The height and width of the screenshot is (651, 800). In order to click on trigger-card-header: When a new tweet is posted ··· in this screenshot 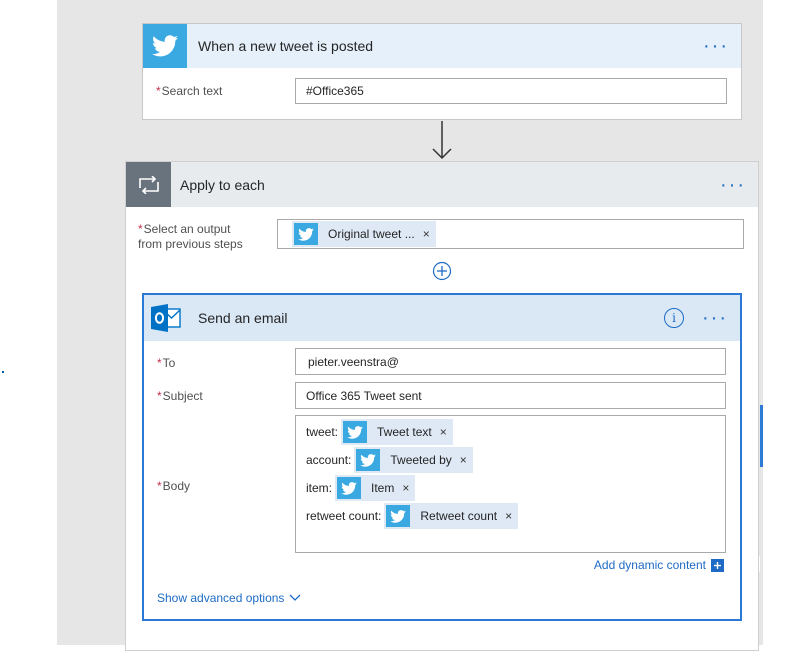, I will do `click(442, 46)`.